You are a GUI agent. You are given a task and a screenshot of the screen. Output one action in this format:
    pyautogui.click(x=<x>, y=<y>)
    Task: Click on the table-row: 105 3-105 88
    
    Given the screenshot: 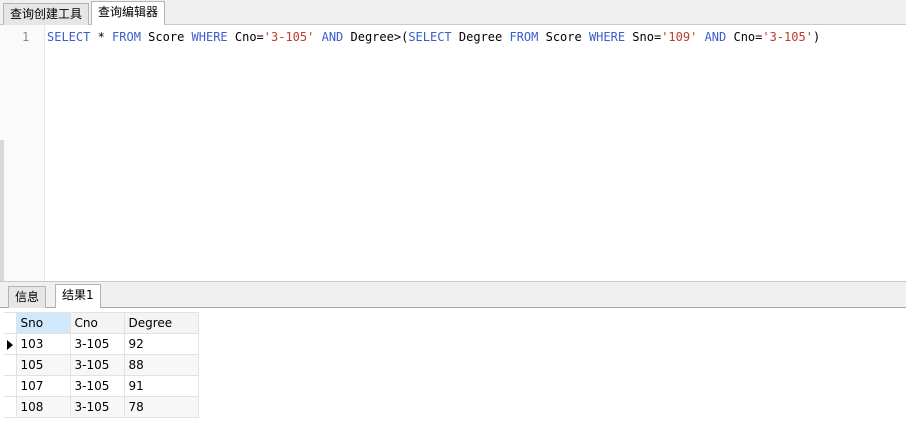 What is the action you would take?
    pyautogui.click(x=101, y=365)
    